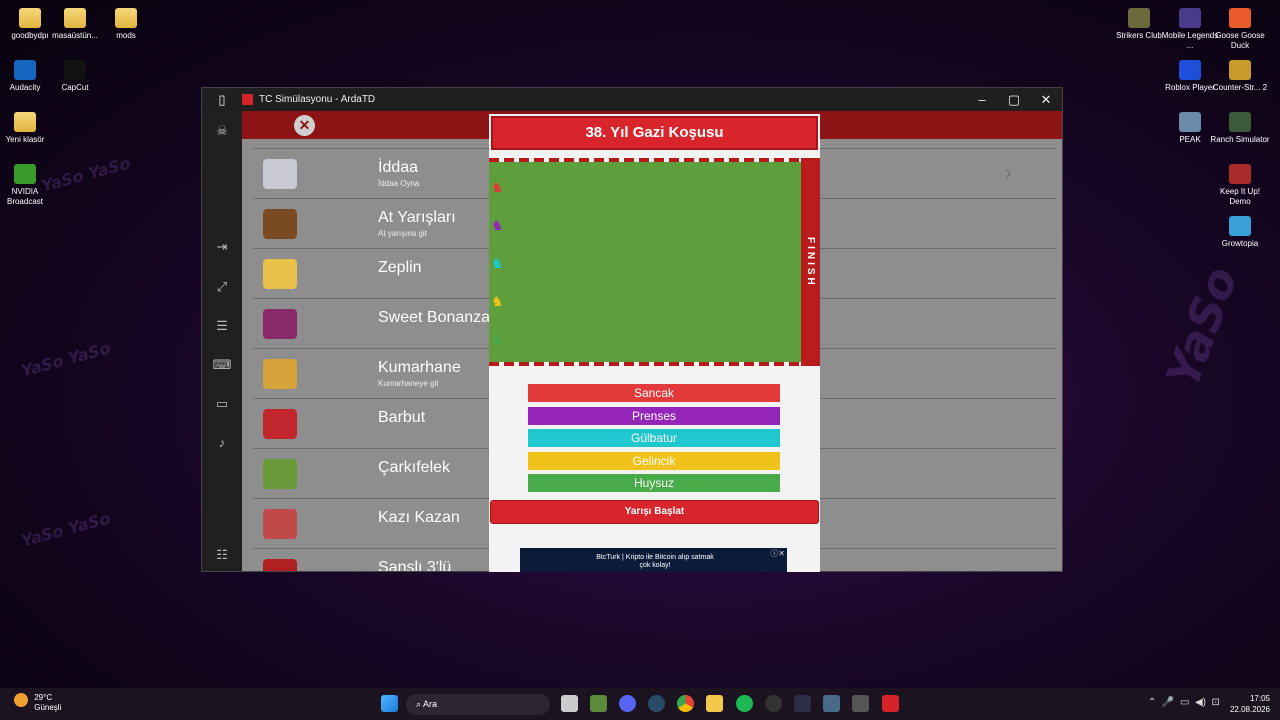 Image resolution: width=1280 pixels, height=720 pixels. What do you see at coordinates (419, 517) in the screenshot?
I see `menu-item-title: Kazı Kazan` at bounding box center [419, 517].